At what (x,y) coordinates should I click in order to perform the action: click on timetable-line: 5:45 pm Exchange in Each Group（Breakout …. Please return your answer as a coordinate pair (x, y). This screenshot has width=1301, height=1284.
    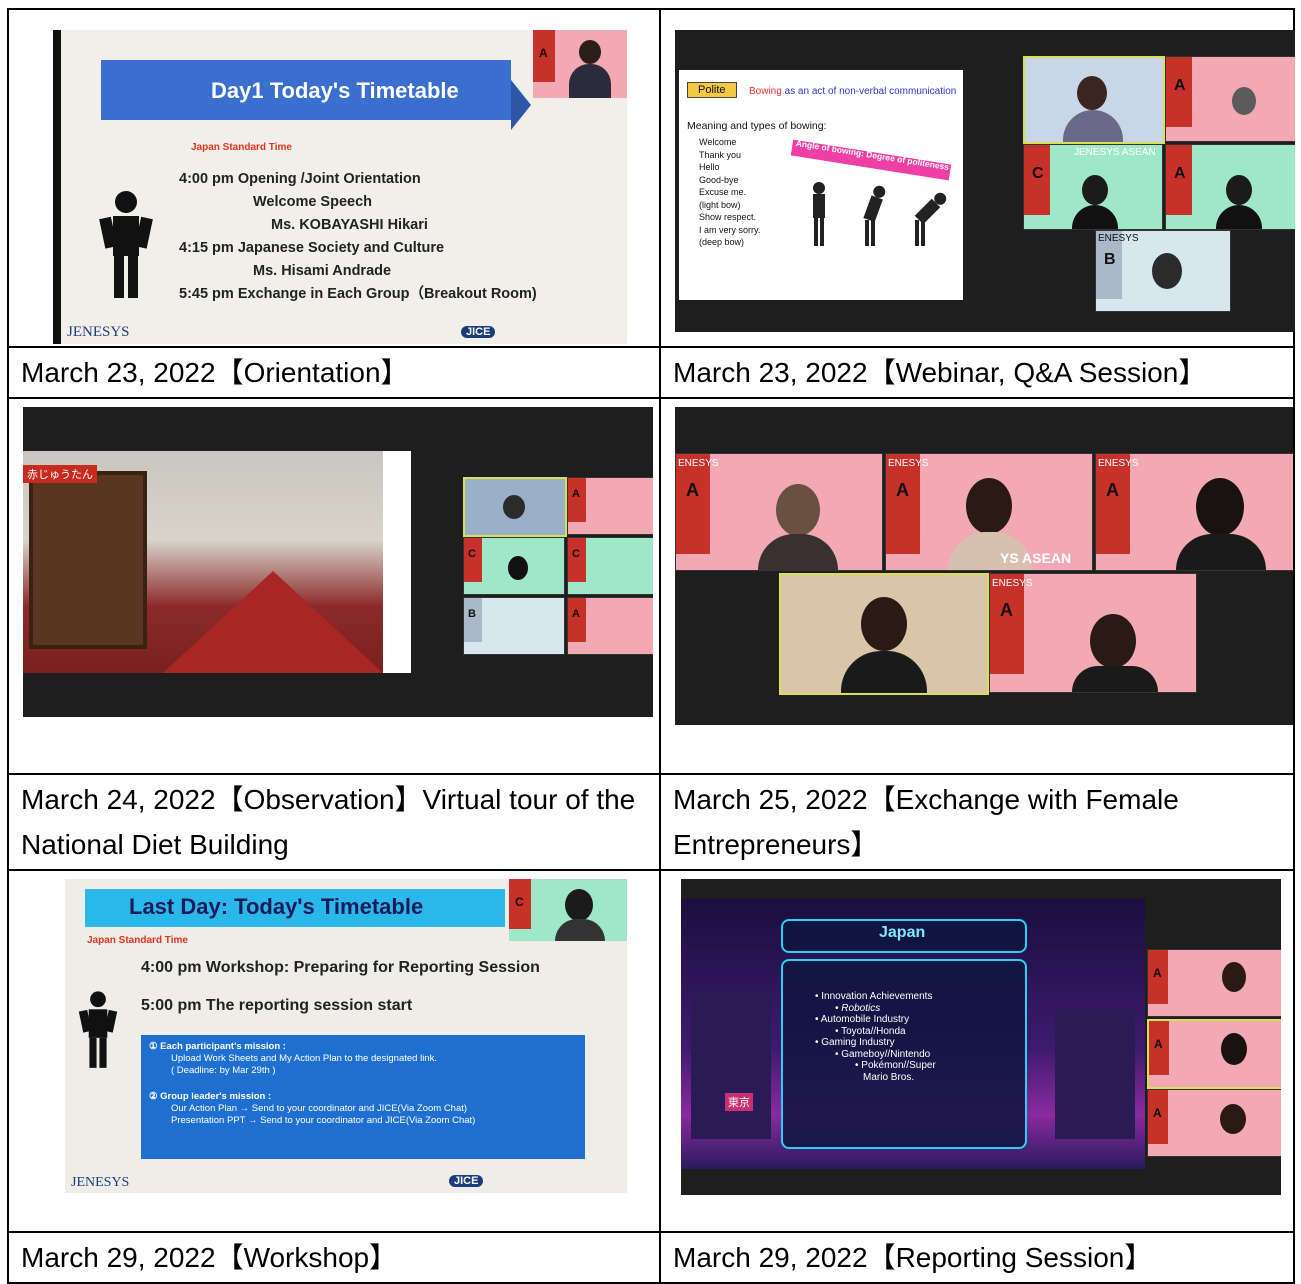
    Looking at the image, I should click on (358, 294).